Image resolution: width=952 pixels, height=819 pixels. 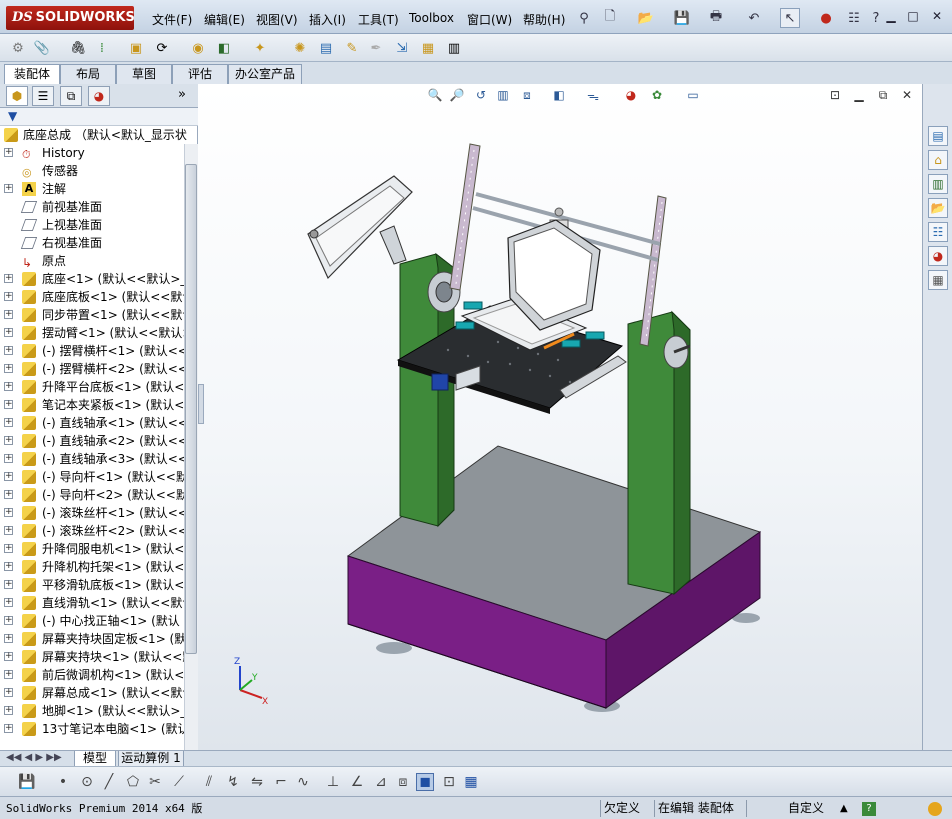 I want to click on tab-layout: 布局, so click(x=88, y=74).